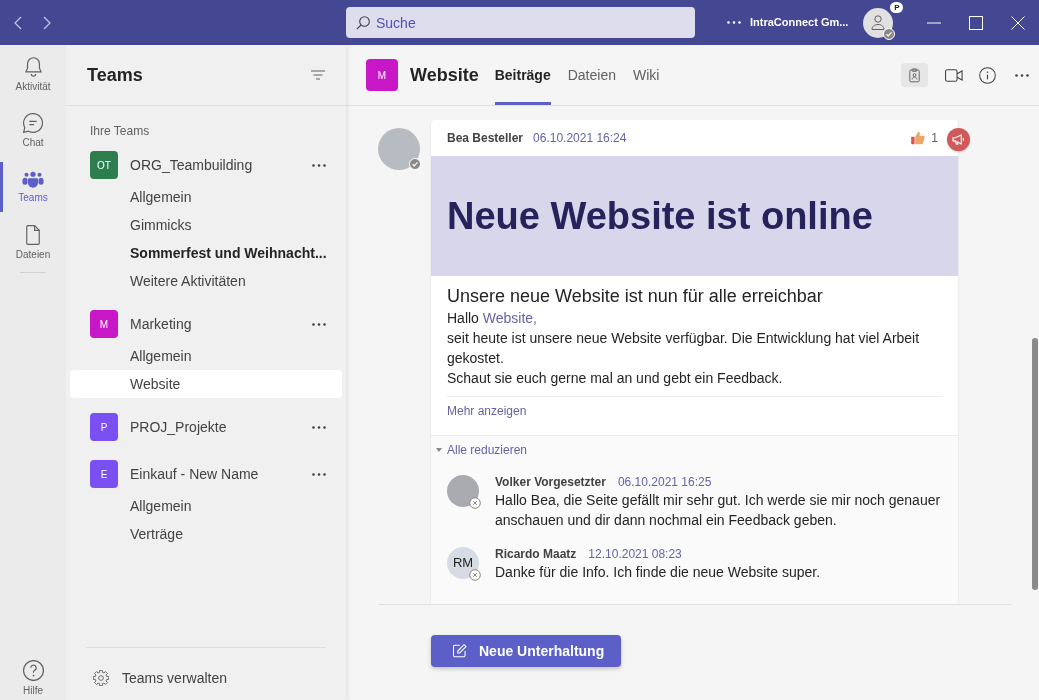 The height and width of the screenshot is (700, 1039). I want to click on team-avatar: P, so click(104, 427).